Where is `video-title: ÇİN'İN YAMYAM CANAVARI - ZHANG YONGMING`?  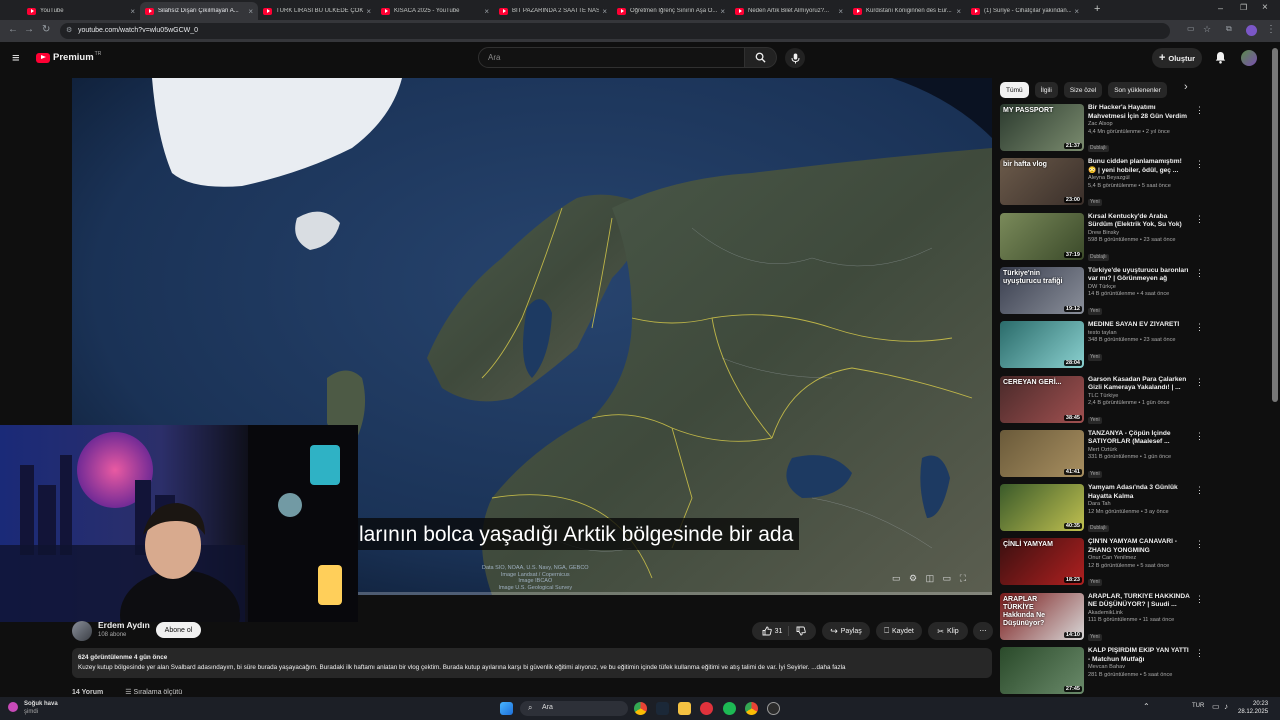 video-title: ÇİN'İN YAMYAM CANAVARI - ZHANG YONGMING is located at coordinates (1139, 546).